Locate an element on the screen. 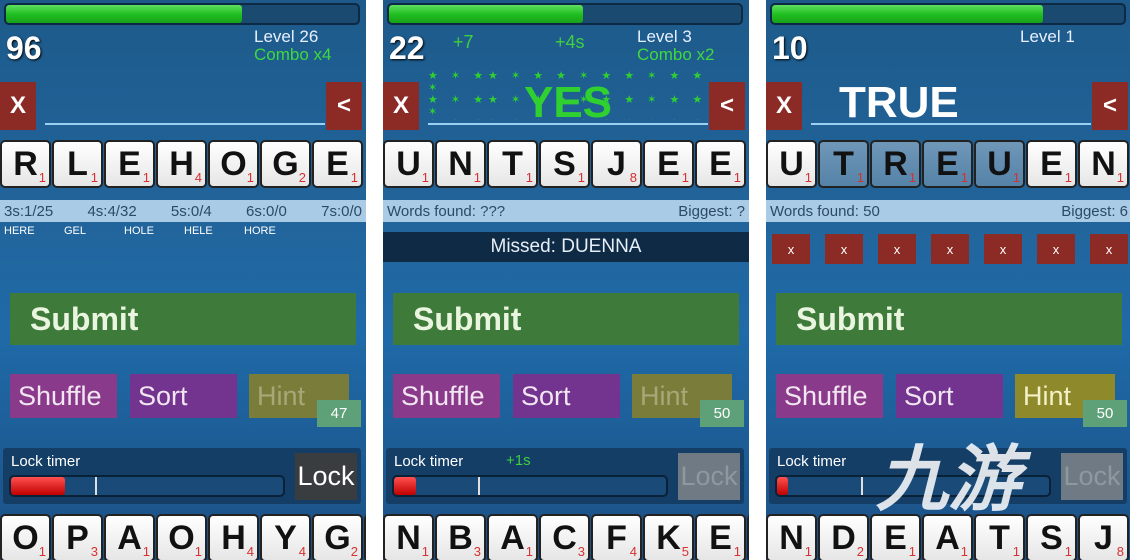  letter-tile: F4 is located at coordinates (616, 537).